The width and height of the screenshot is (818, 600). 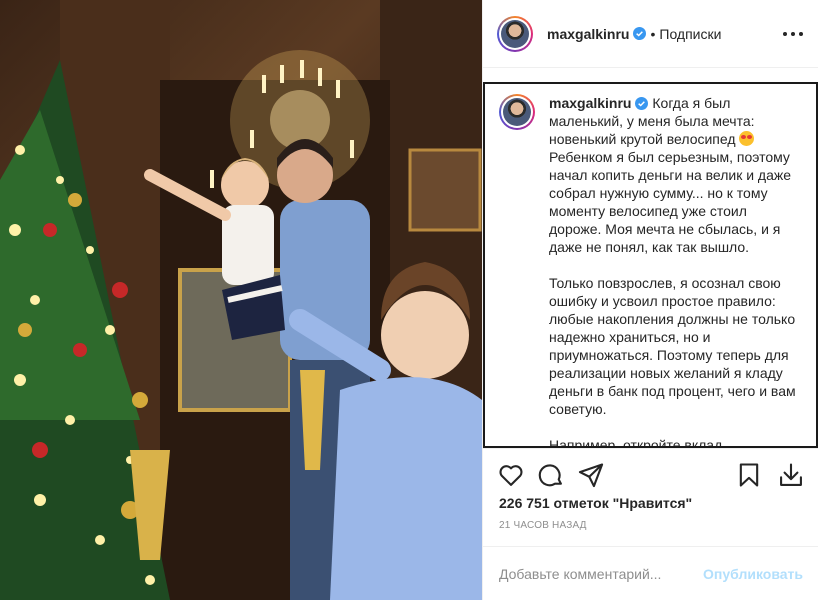 I want to click on caption-paragraph: Например, откройте вклад, so click(x=636, y=442).